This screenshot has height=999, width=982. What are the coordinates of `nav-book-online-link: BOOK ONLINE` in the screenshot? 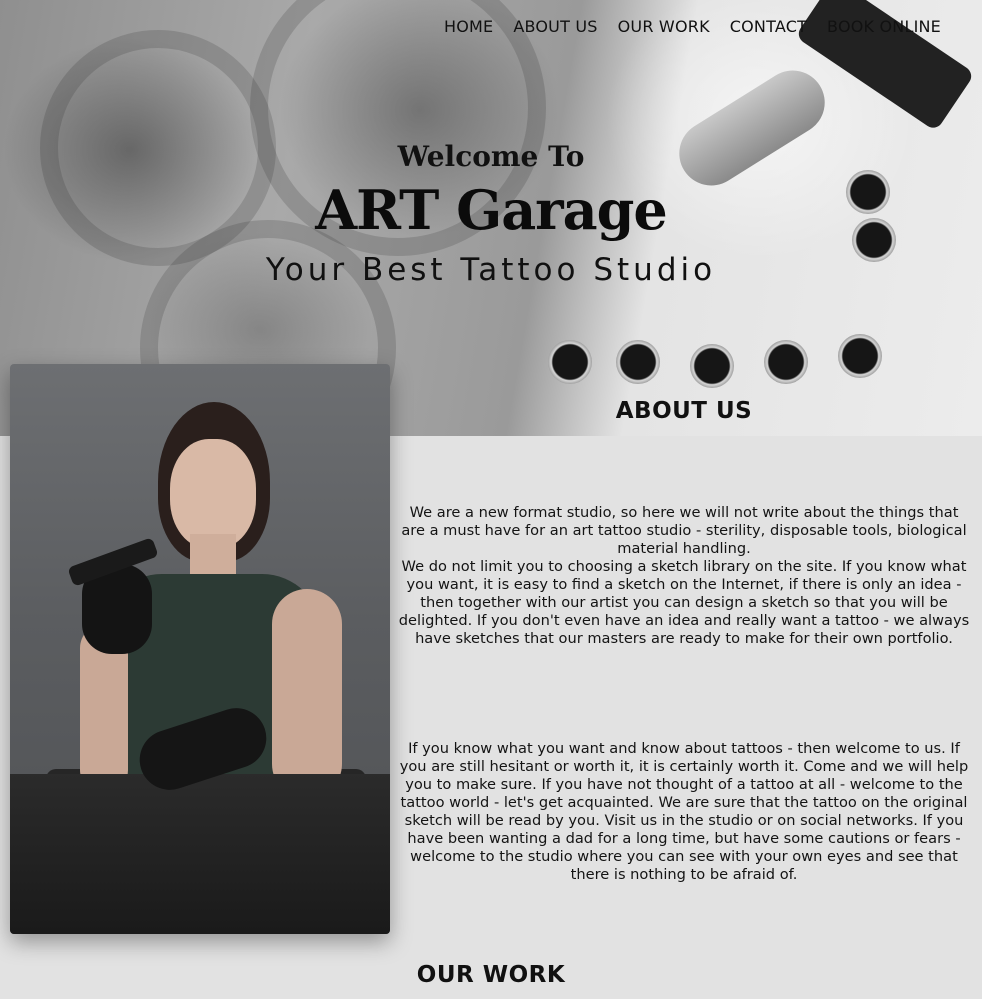 It's located at (884, 26).